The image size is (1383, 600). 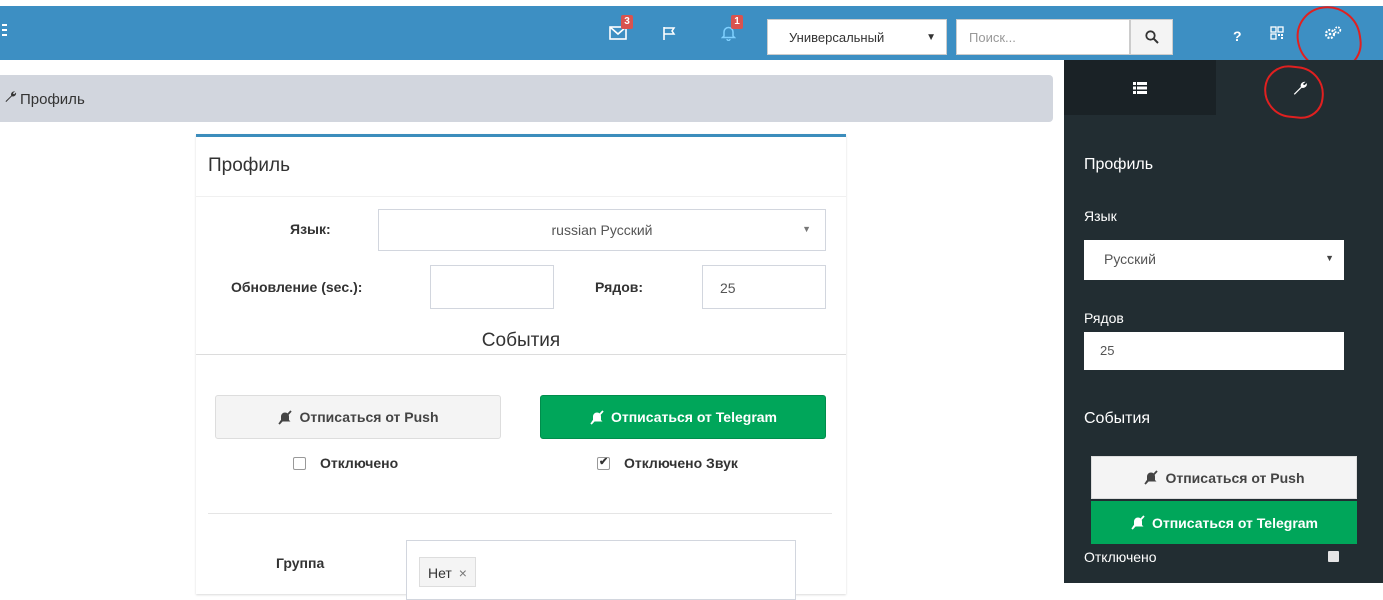 What do you see at coordinates (1223, 87) in the screenshot?
I see `sidebar-tabs` at bounding box center [1223, 87].